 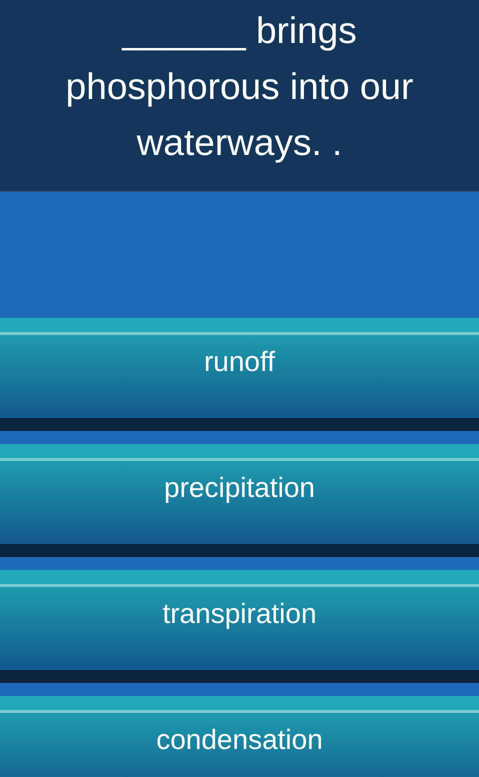 I want to click on answer-button: transpiration, so click(x=239, y=626).